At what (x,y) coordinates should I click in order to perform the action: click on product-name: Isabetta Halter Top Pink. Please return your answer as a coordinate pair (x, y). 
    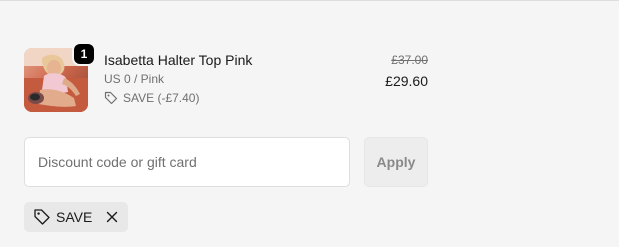
    Looking at the image, I should click on (178, 60).